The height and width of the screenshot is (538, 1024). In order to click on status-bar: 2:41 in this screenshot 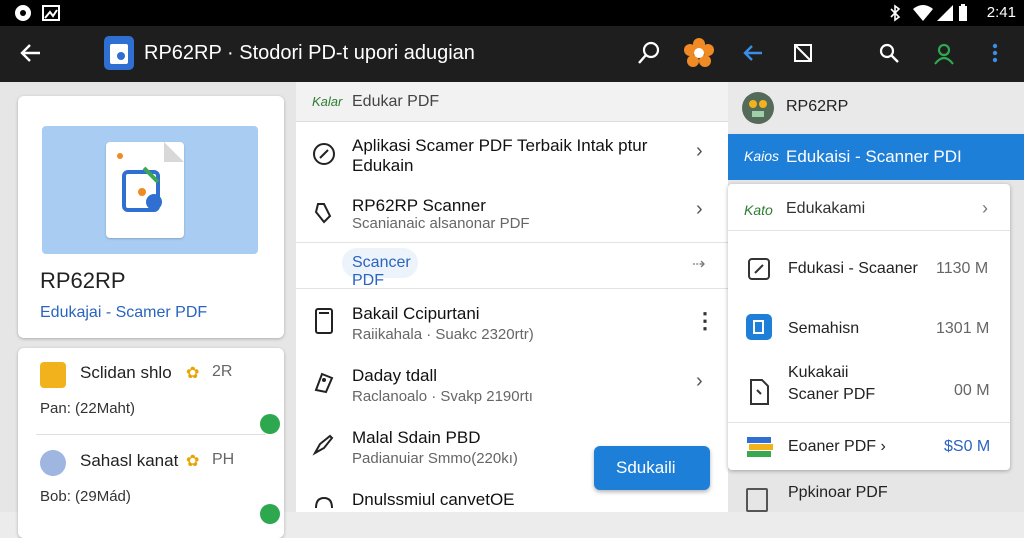, I will do `click(512, 13)`.